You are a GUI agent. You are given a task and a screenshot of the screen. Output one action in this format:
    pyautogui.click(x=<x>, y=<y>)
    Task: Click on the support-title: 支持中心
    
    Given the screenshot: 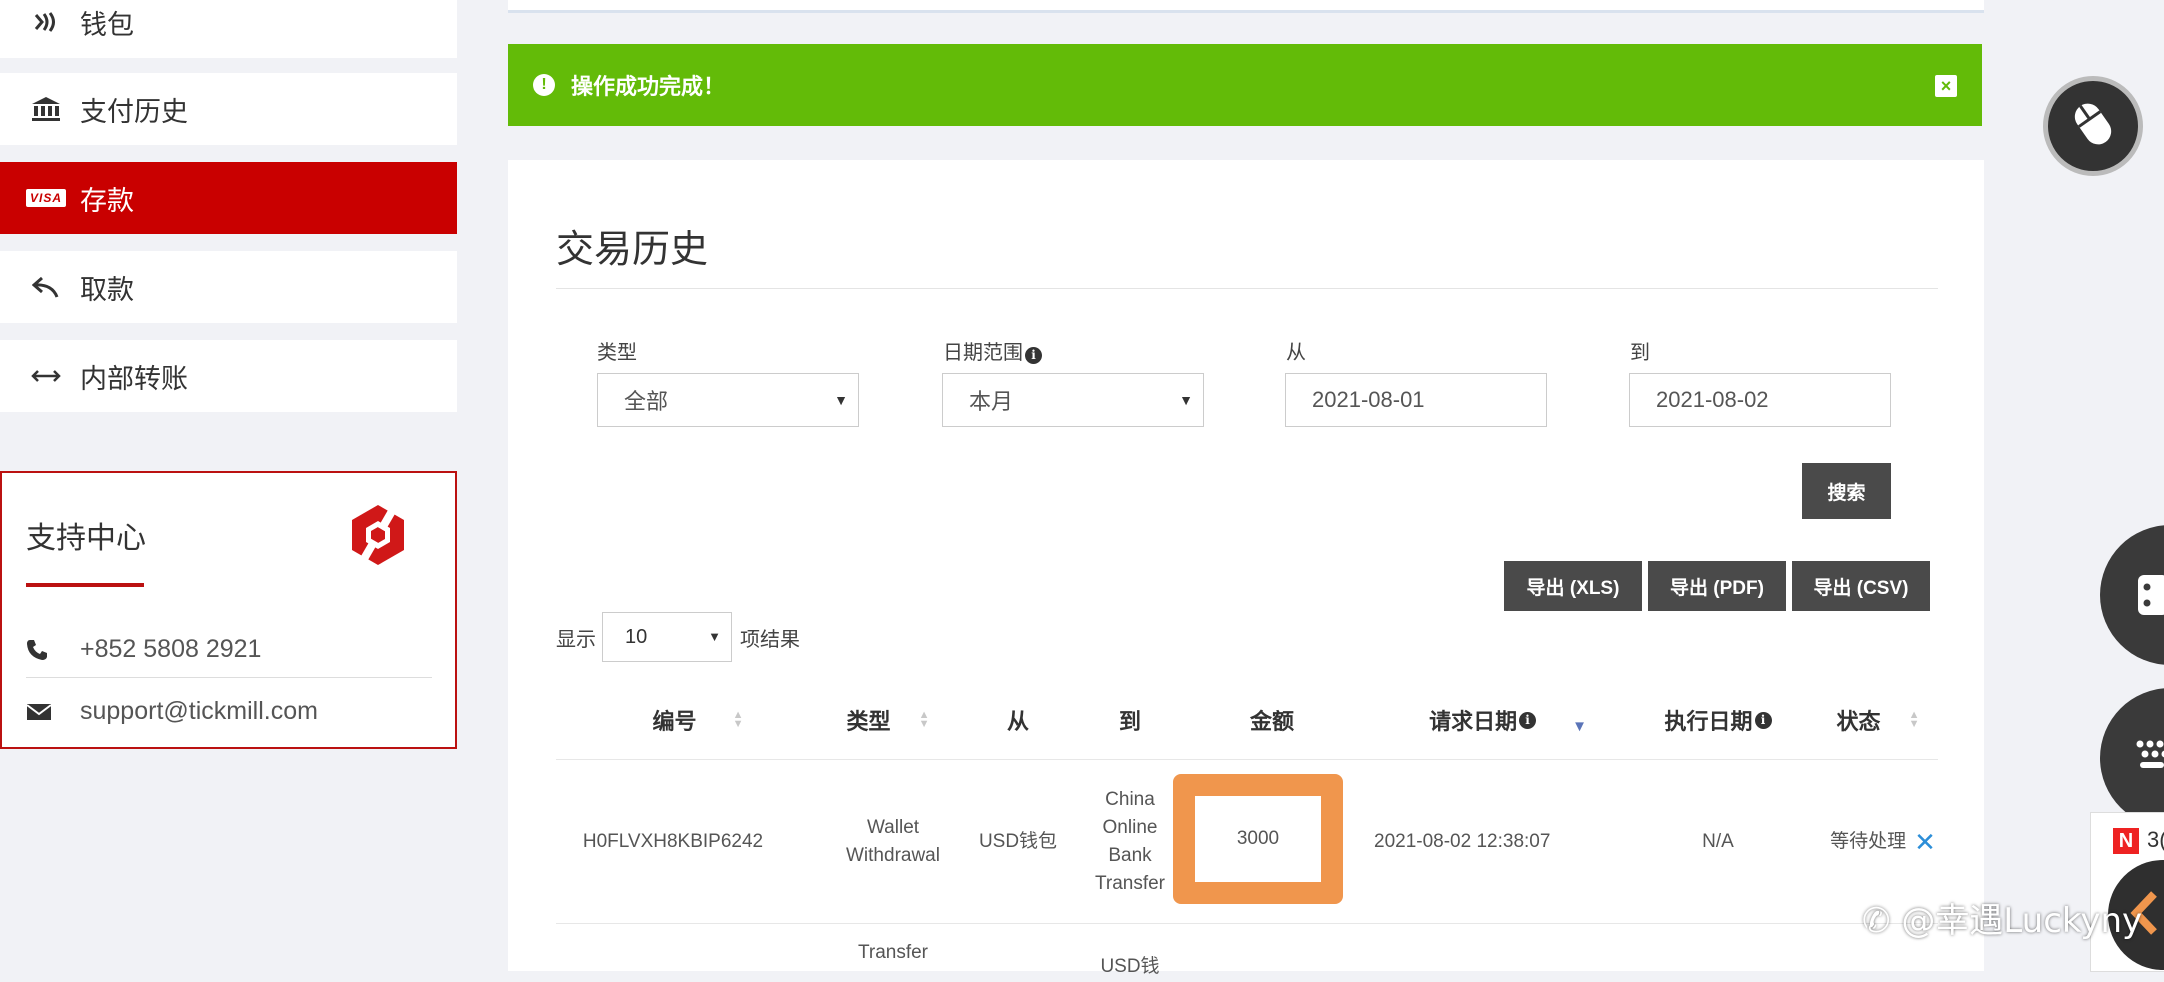 What is the action you would take?
    pyautogui.click(x=86, y=535)
    